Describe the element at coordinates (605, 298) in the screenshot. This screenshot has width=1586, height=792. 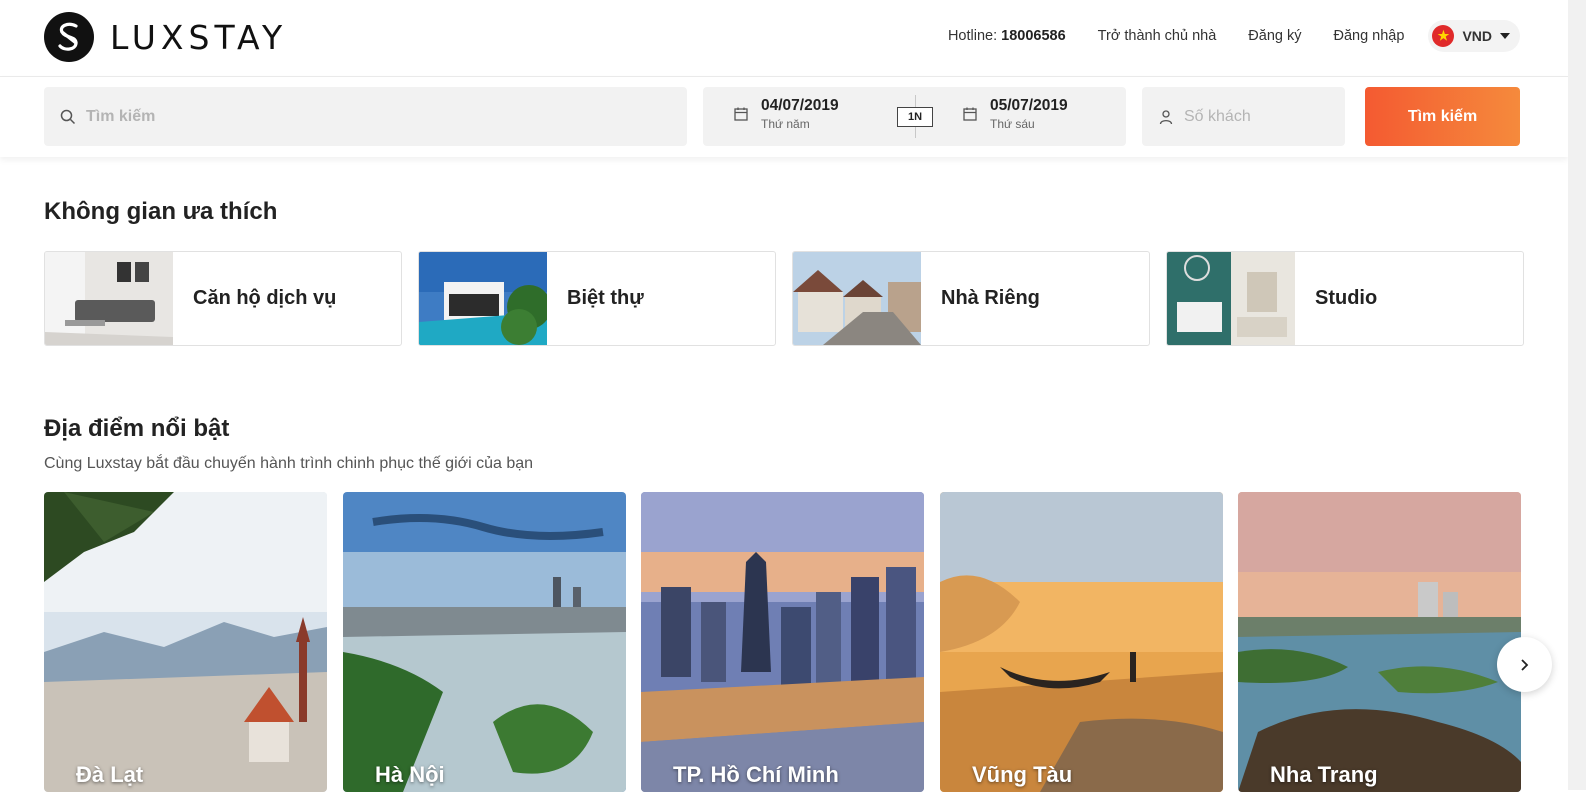
I see `category-label: Biệt thự` at that location.